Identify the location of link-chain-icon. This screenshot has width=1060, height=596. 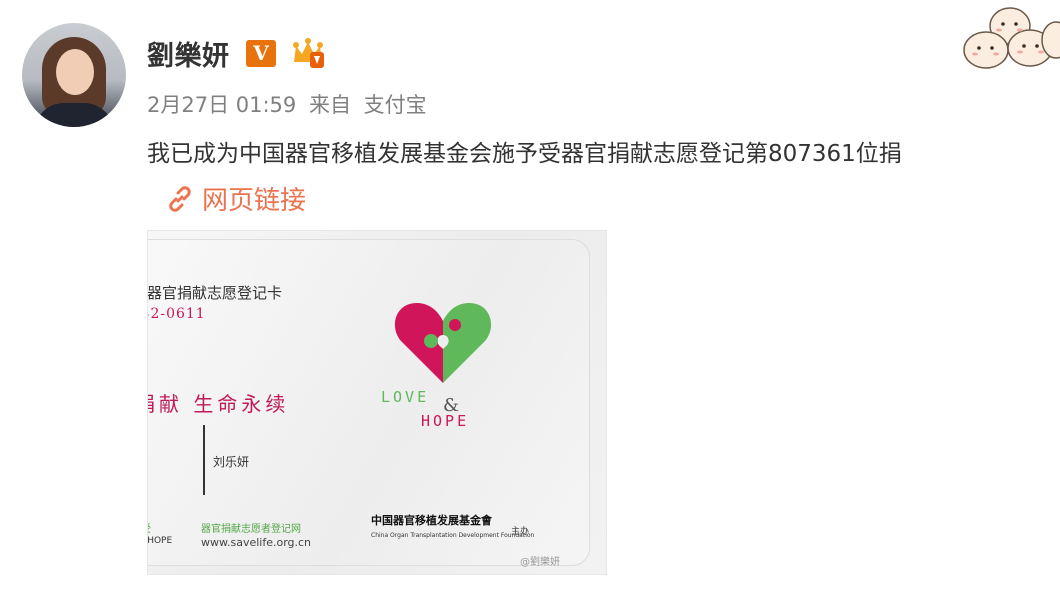
(180, 198).